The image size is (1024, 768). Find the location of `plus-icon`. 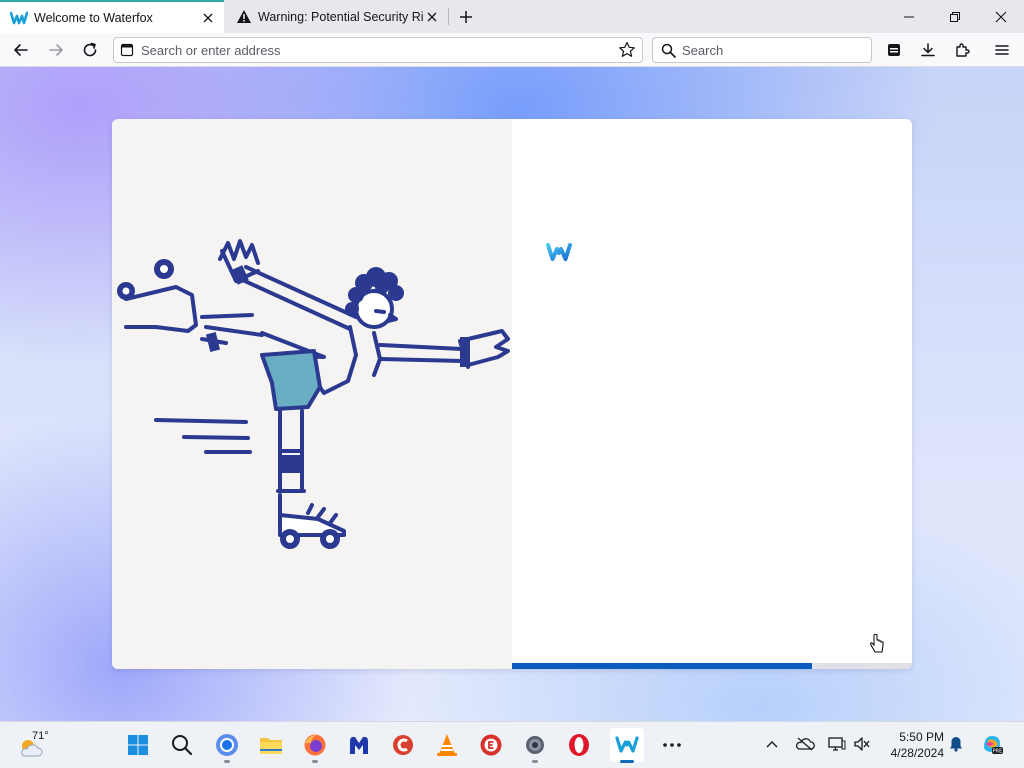

plus-icon is located at coordinates (466, 17).